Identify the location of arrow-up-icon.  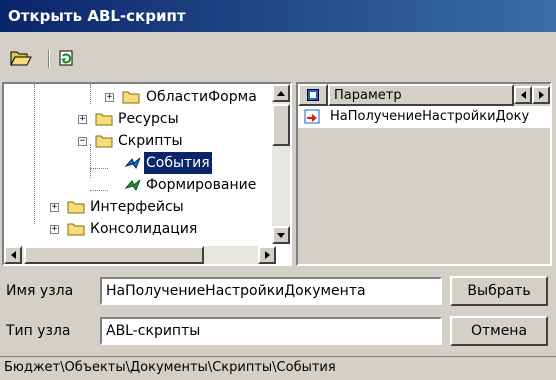
(281, 93).